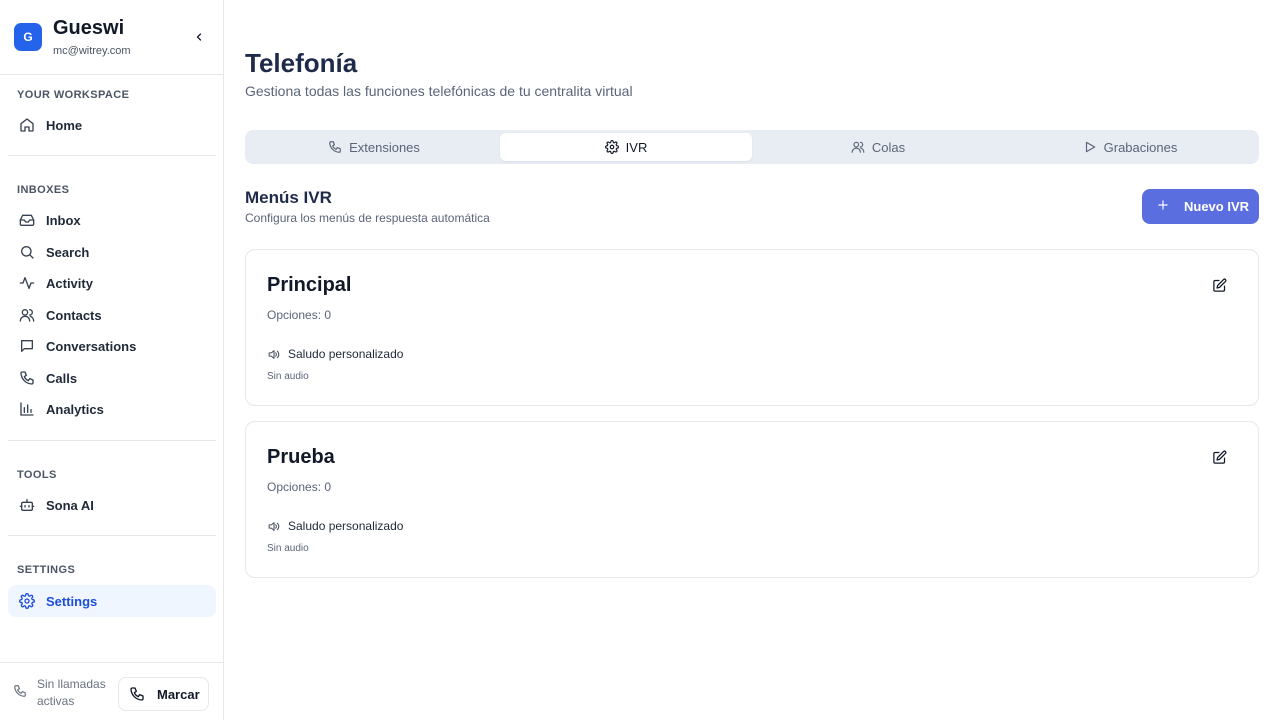  Describe the element at coordinates (92, 51) in the screenshot. I see `workspace-email: mc@witrey.com` at that location.